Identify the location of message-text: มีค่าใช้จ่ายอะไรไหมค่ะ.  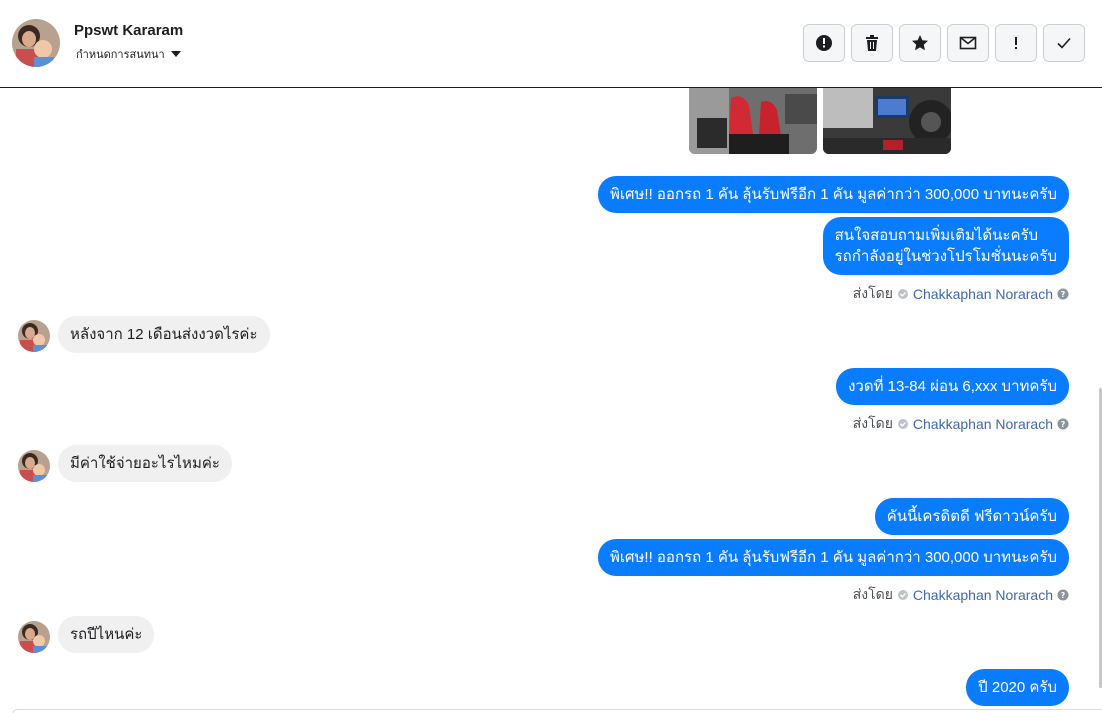
(145, 463).